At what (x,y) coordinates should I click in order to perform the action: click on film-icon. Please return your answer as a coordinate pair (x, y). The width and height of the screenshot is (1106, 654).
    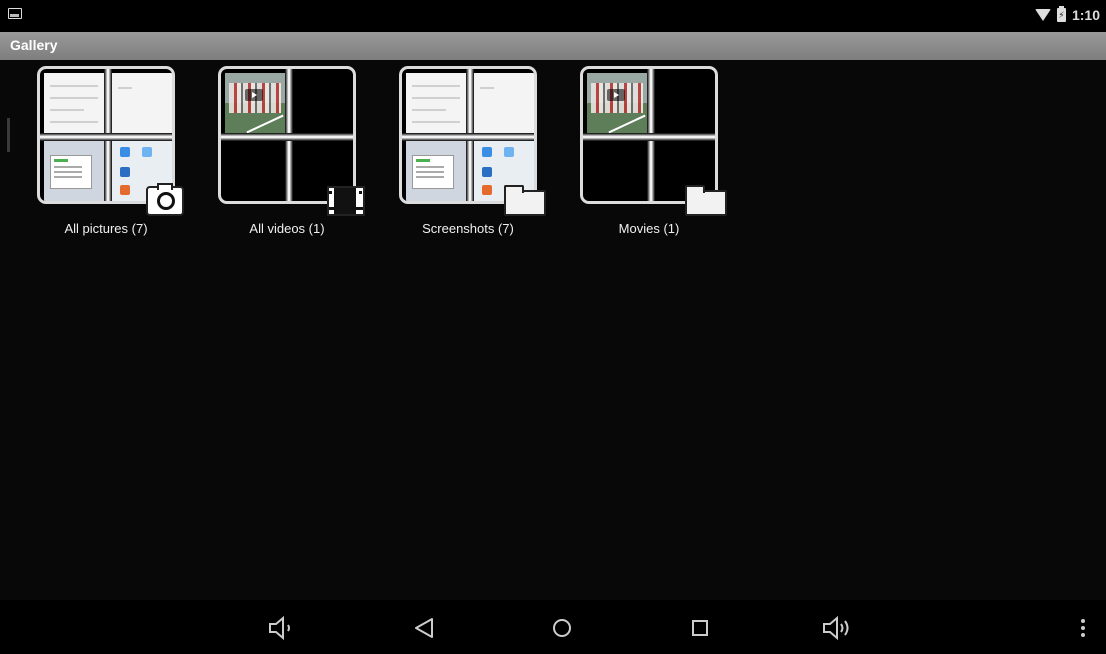
    Looking at the image, I should click on (346, 201).